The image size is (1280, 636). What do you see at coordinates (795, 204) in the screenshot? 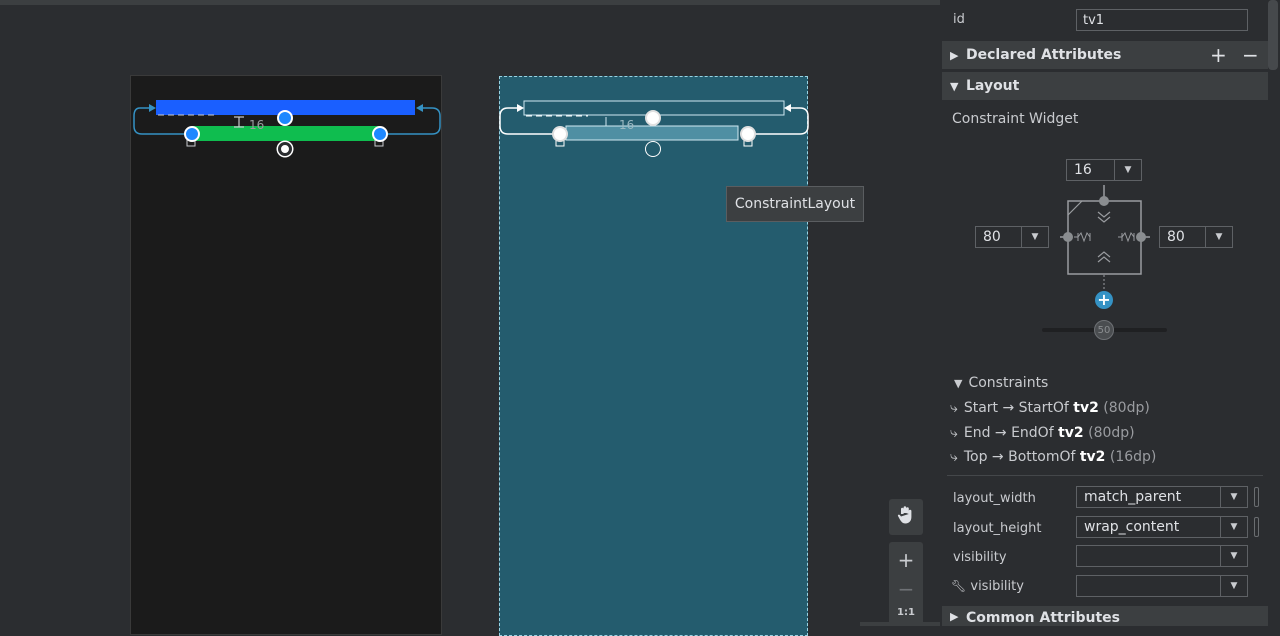
I see `tooltip: ConstraintLayout` at bounding box center [795, 204].